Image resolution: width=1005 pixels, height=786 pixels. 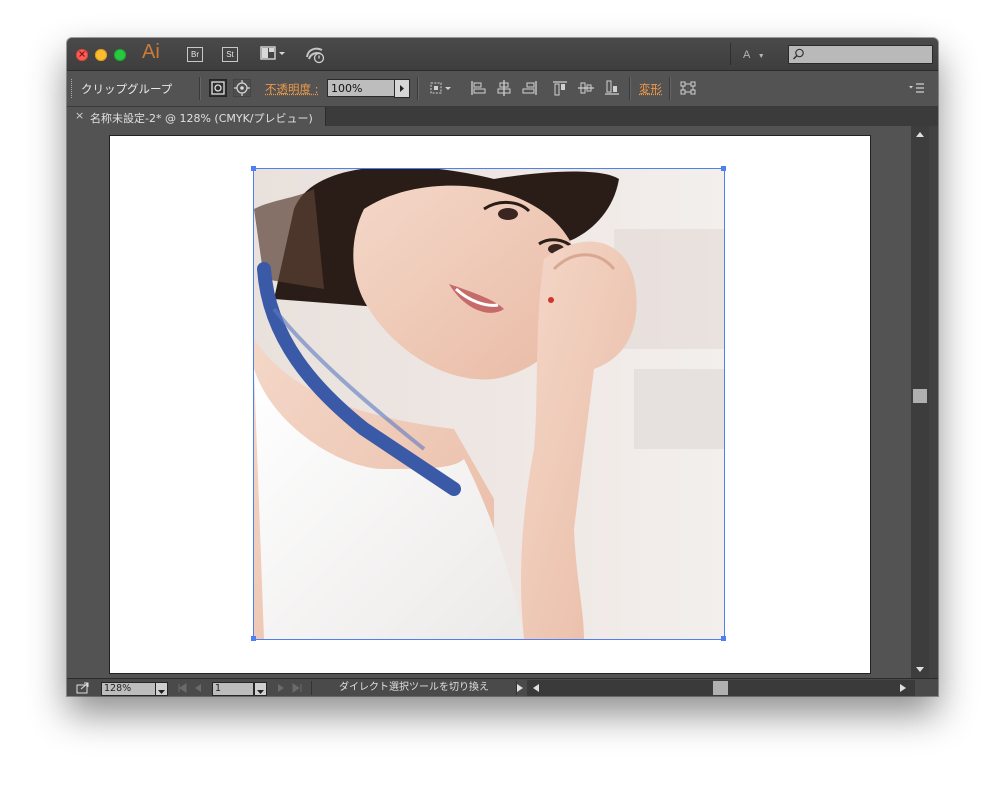 What do you see at coordinates (201, 118) in the screenshot?
I see `document-tab-title: 名称未設定-2* @ 128% (CMYK/プレビュー)` at bounding box center [201, 118].